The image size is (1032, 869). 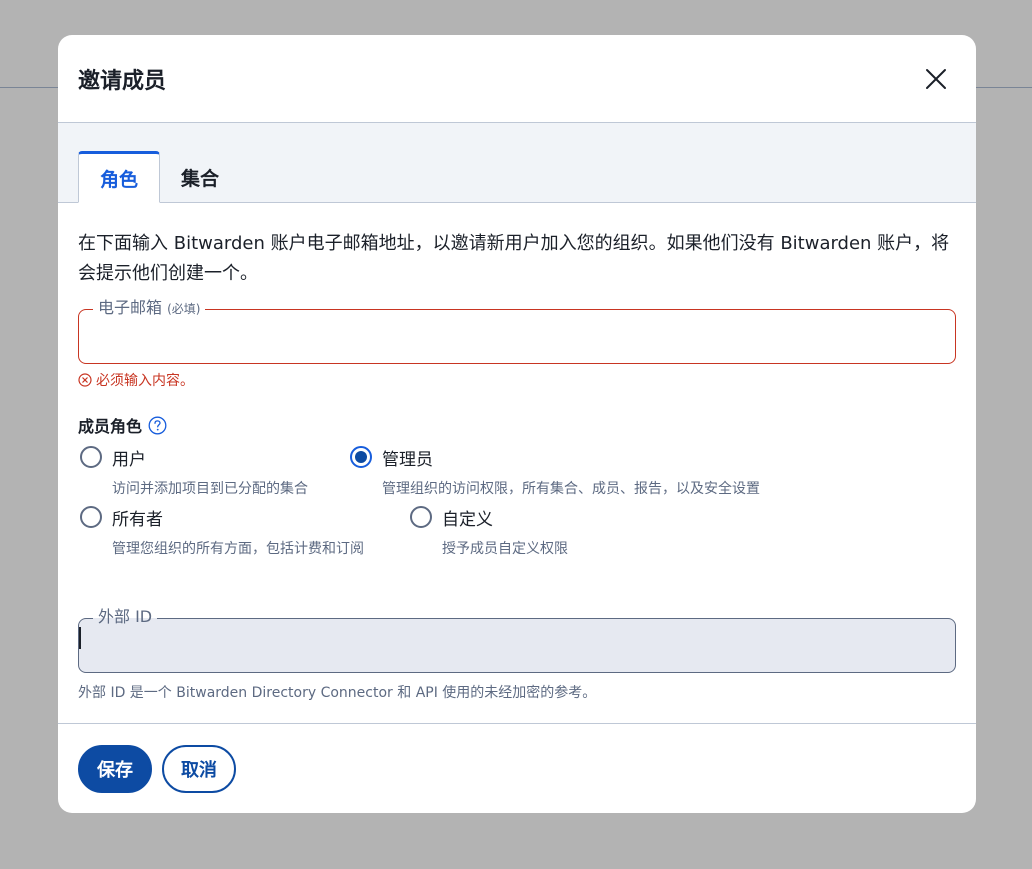 What do you see at coordinates (555, 457) in the screenshot?
I see `role-admin-radio: 管理员` at bounding box center [555, 457].